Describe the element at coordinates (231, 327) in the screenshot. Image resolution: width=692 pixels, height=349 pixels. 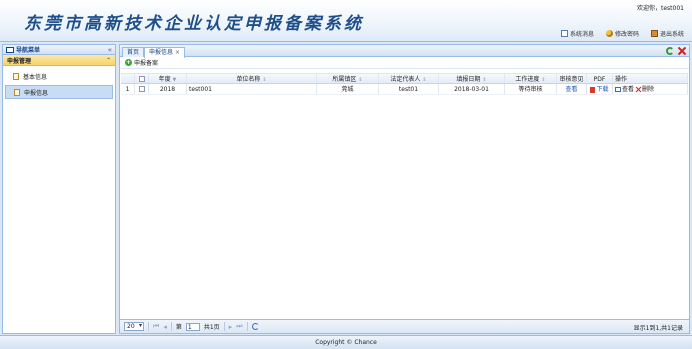
I see `next-page-icon: ▸` at that location.